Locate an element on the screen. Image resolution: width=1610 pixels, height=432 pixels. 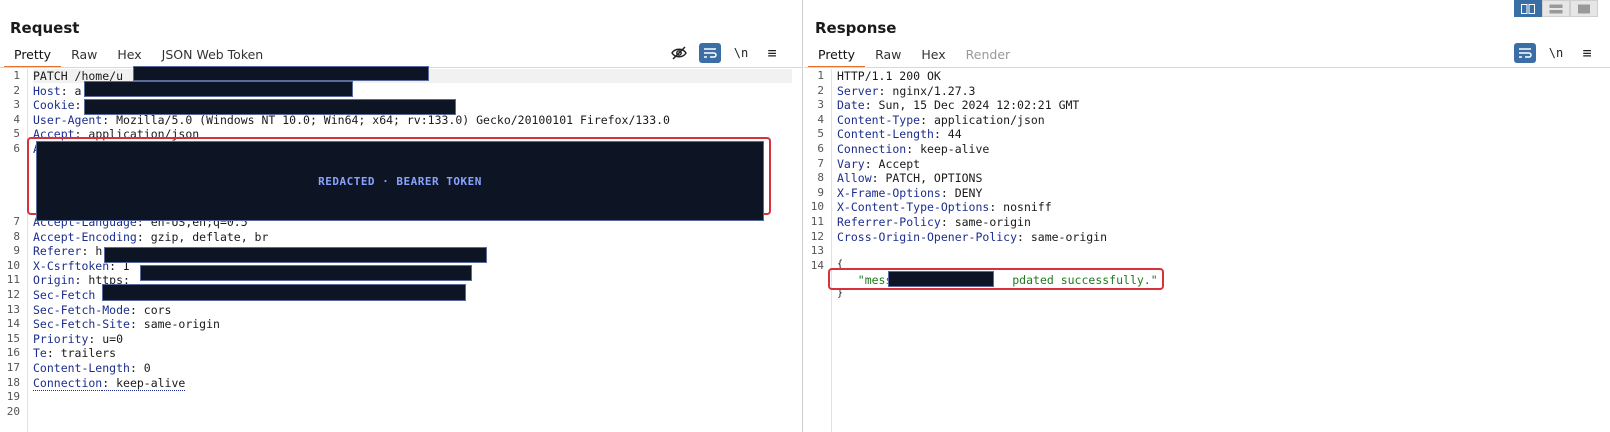
request-line: Sec-Fetch-Site: same-origin is located at coordinates (126, 324).